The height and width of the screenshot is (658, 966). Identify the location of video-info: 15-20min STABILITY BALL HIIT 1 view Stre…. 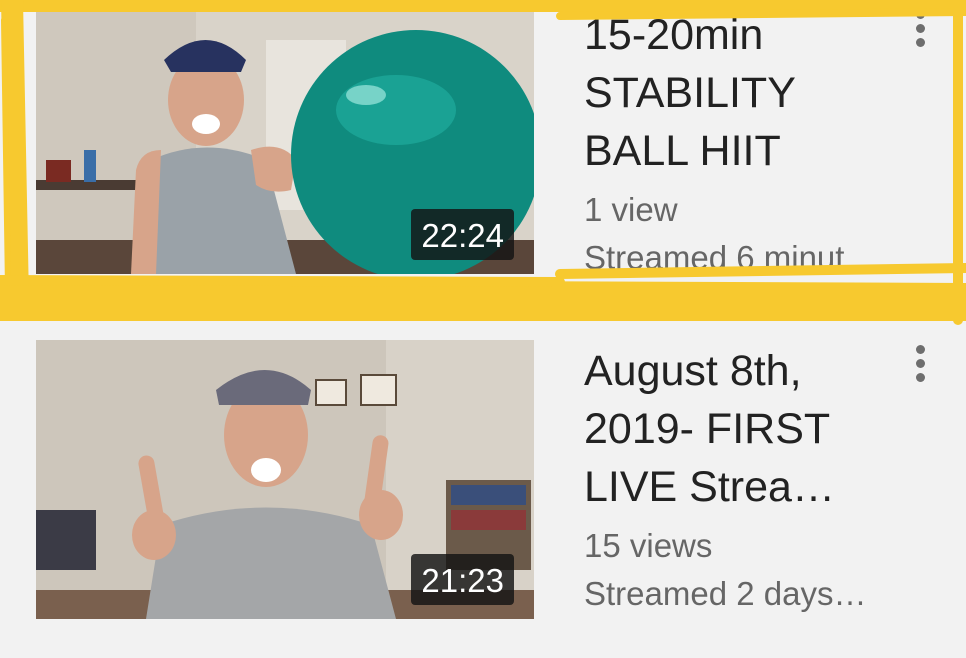
(749, 144).